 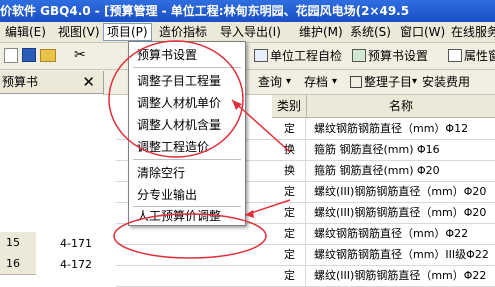 I want to click on table-row: 定 螺纹(III)钢筋钢筋直径（mm）Φ22, so click(x=305, y=276).